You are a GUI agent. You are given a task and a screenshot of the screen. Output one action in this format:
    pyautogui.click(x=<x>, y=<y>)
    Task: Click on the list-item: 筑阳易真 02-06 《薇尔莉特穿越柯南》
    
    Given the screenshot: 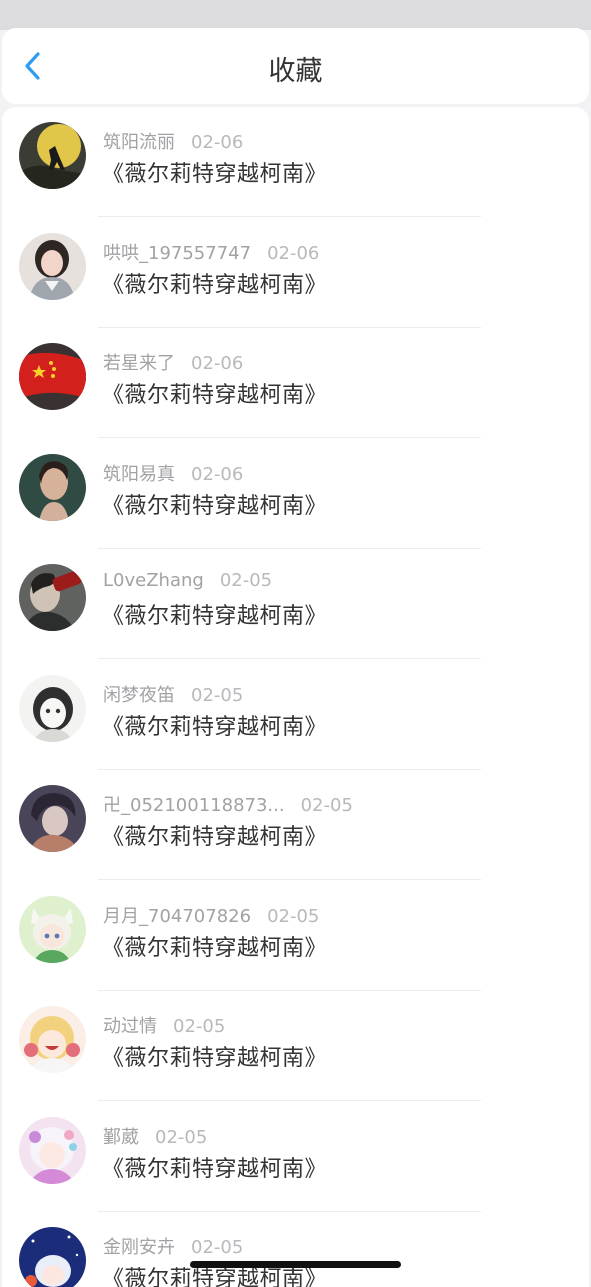 What is the action you would take?
    pyautogui.click(x=295, y=494)
    